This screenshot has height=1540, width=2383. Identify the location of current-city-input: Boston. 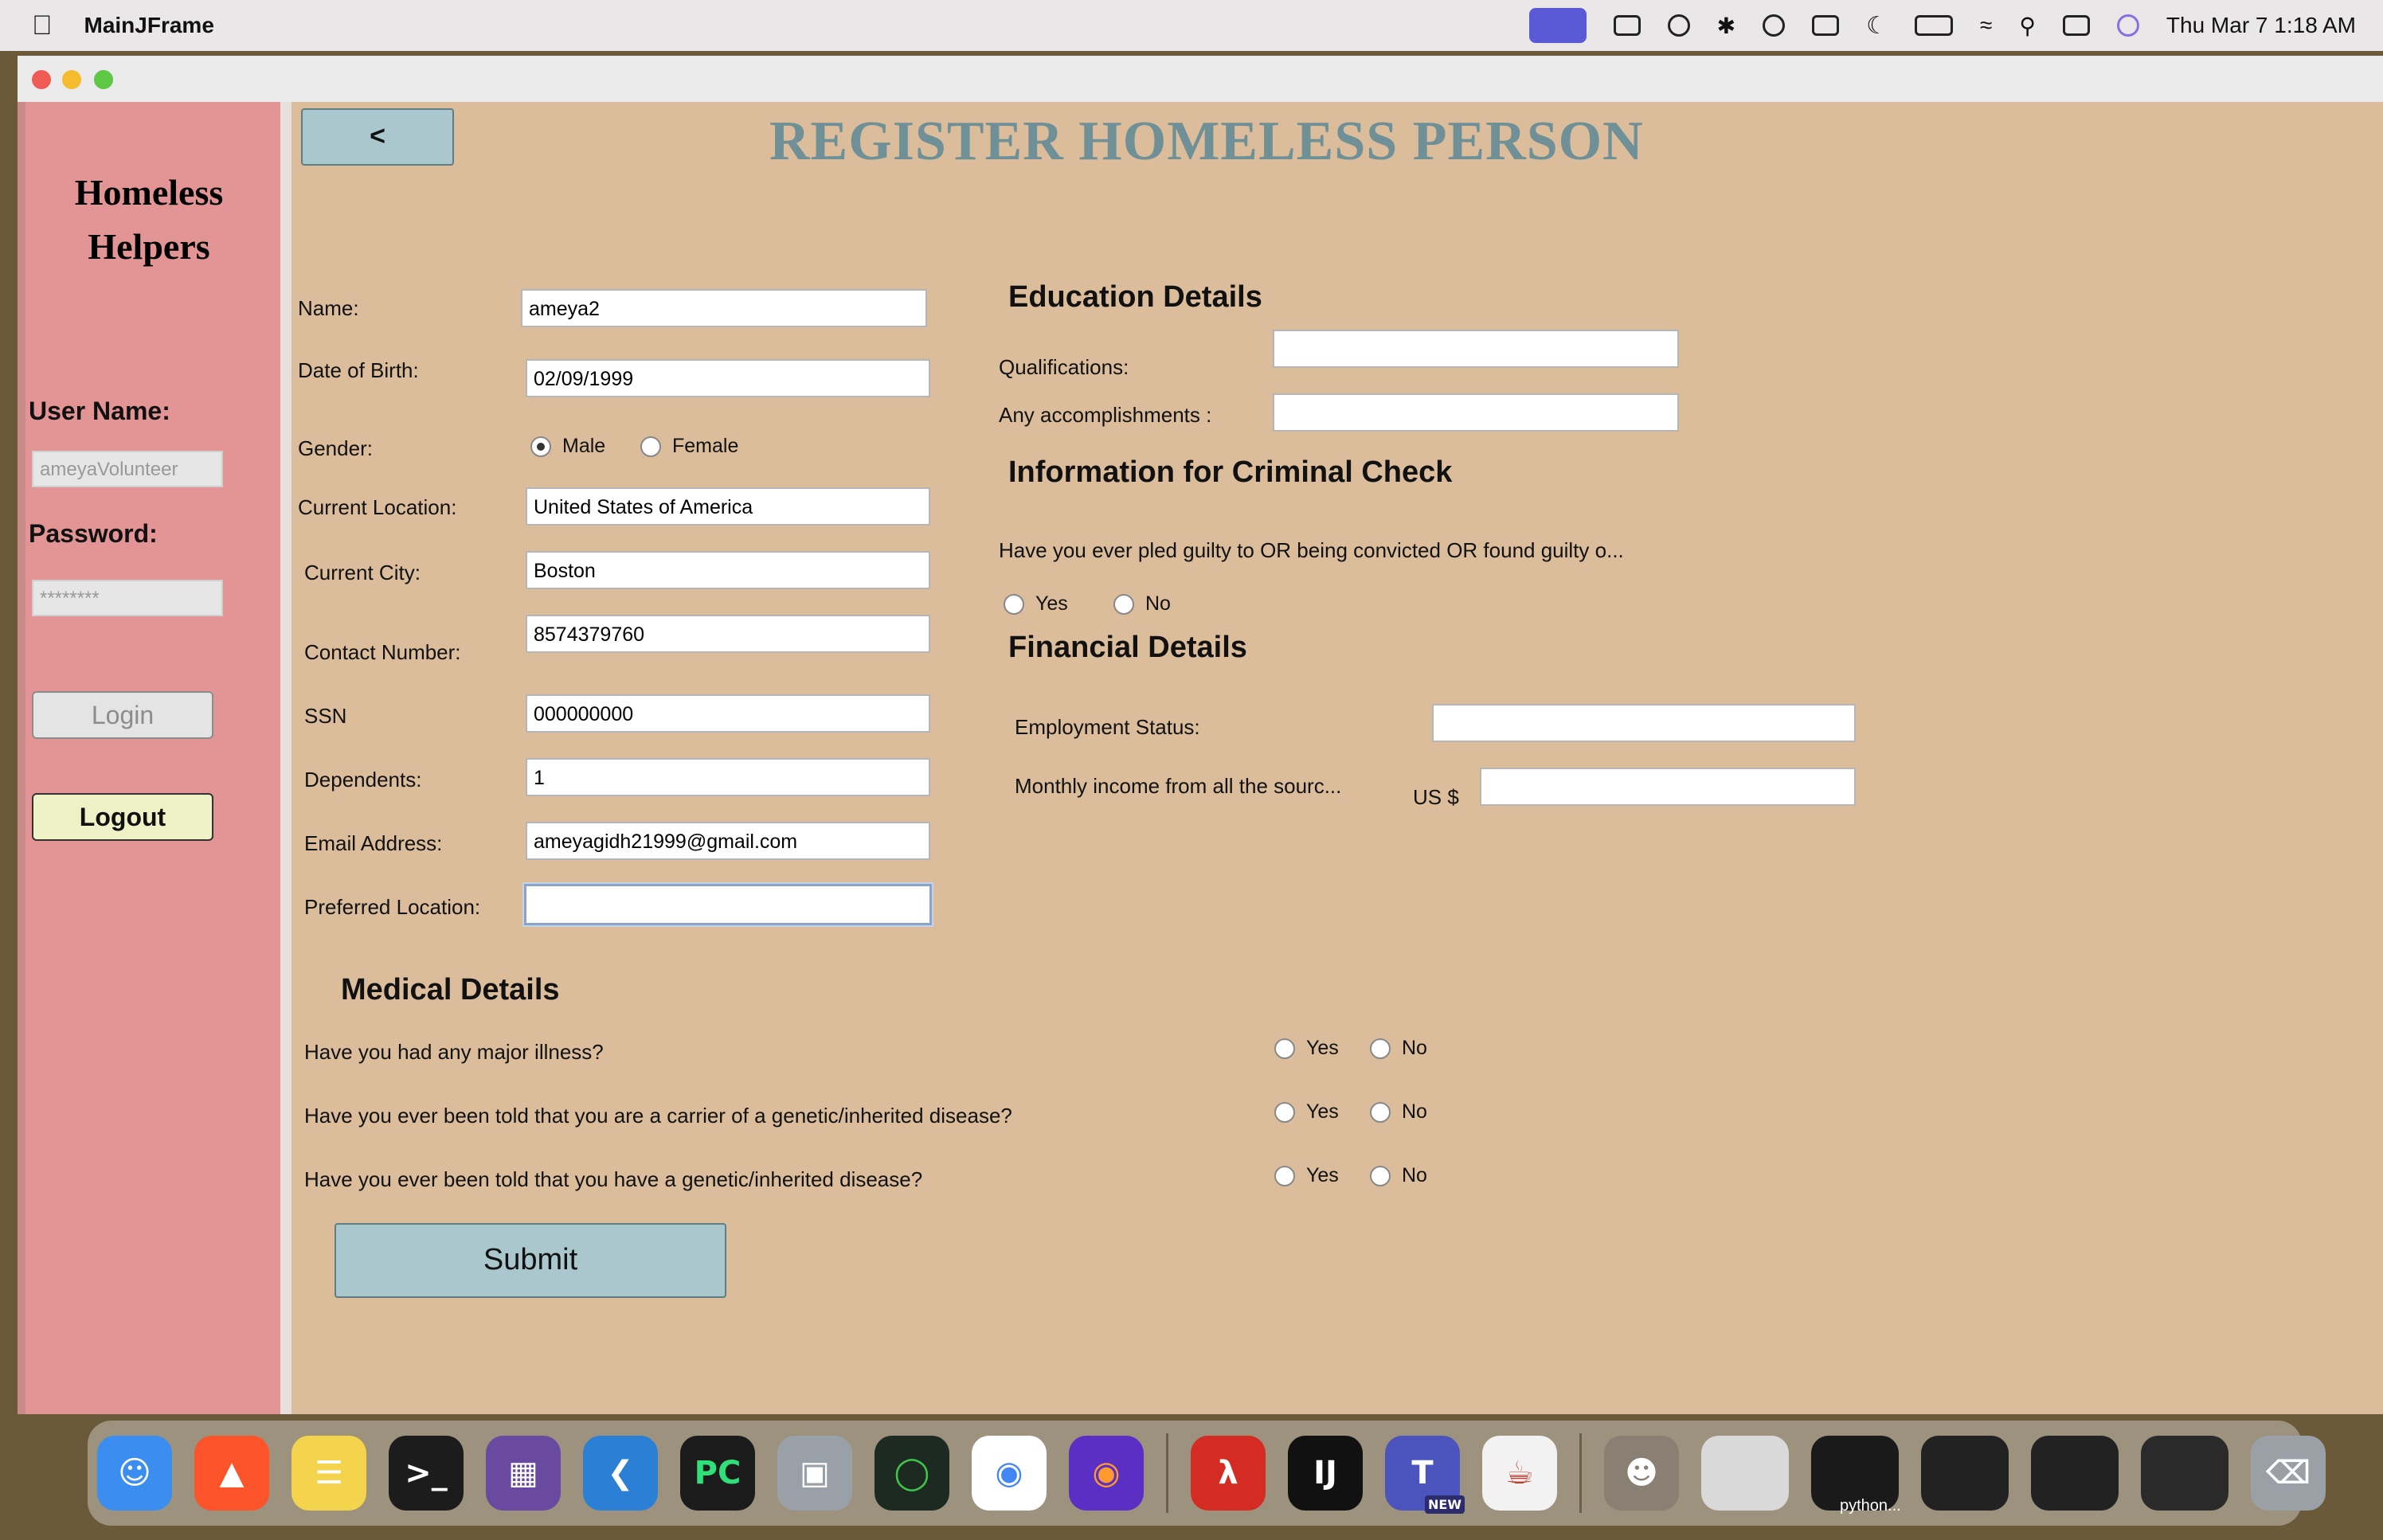
(728, 570).